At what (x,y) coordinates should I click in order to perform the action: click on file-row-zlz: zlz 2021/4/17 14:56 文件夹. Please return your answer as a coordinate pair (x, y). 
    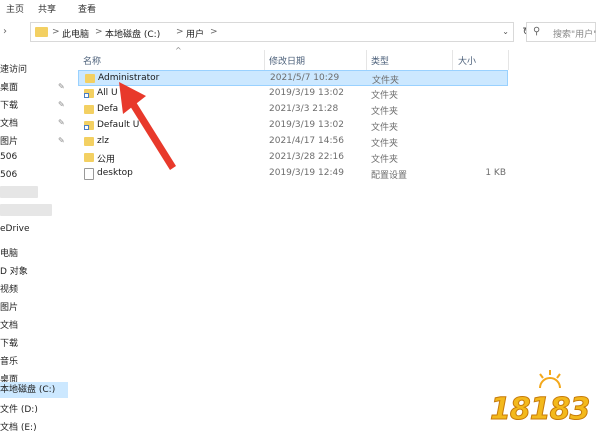
    Looking at the image, I should click on (293, 142).